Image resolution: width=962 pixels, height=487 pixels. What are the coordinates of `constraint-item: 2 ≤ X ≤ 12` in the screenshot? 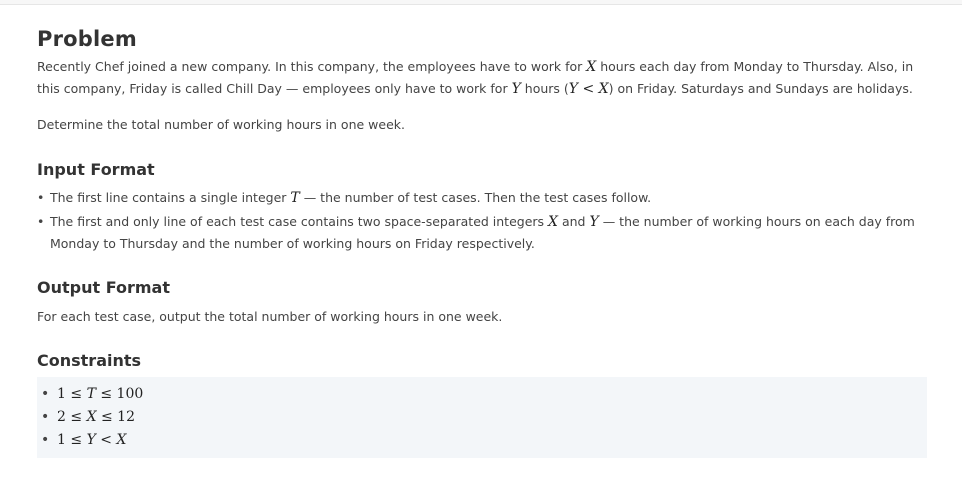 It's located at (484, 417).